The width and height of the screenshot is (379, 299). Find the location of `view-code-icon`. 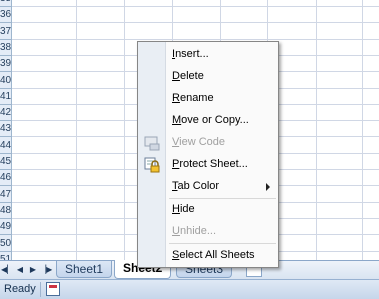

view-code-icon is located at coordinates (152, 143).